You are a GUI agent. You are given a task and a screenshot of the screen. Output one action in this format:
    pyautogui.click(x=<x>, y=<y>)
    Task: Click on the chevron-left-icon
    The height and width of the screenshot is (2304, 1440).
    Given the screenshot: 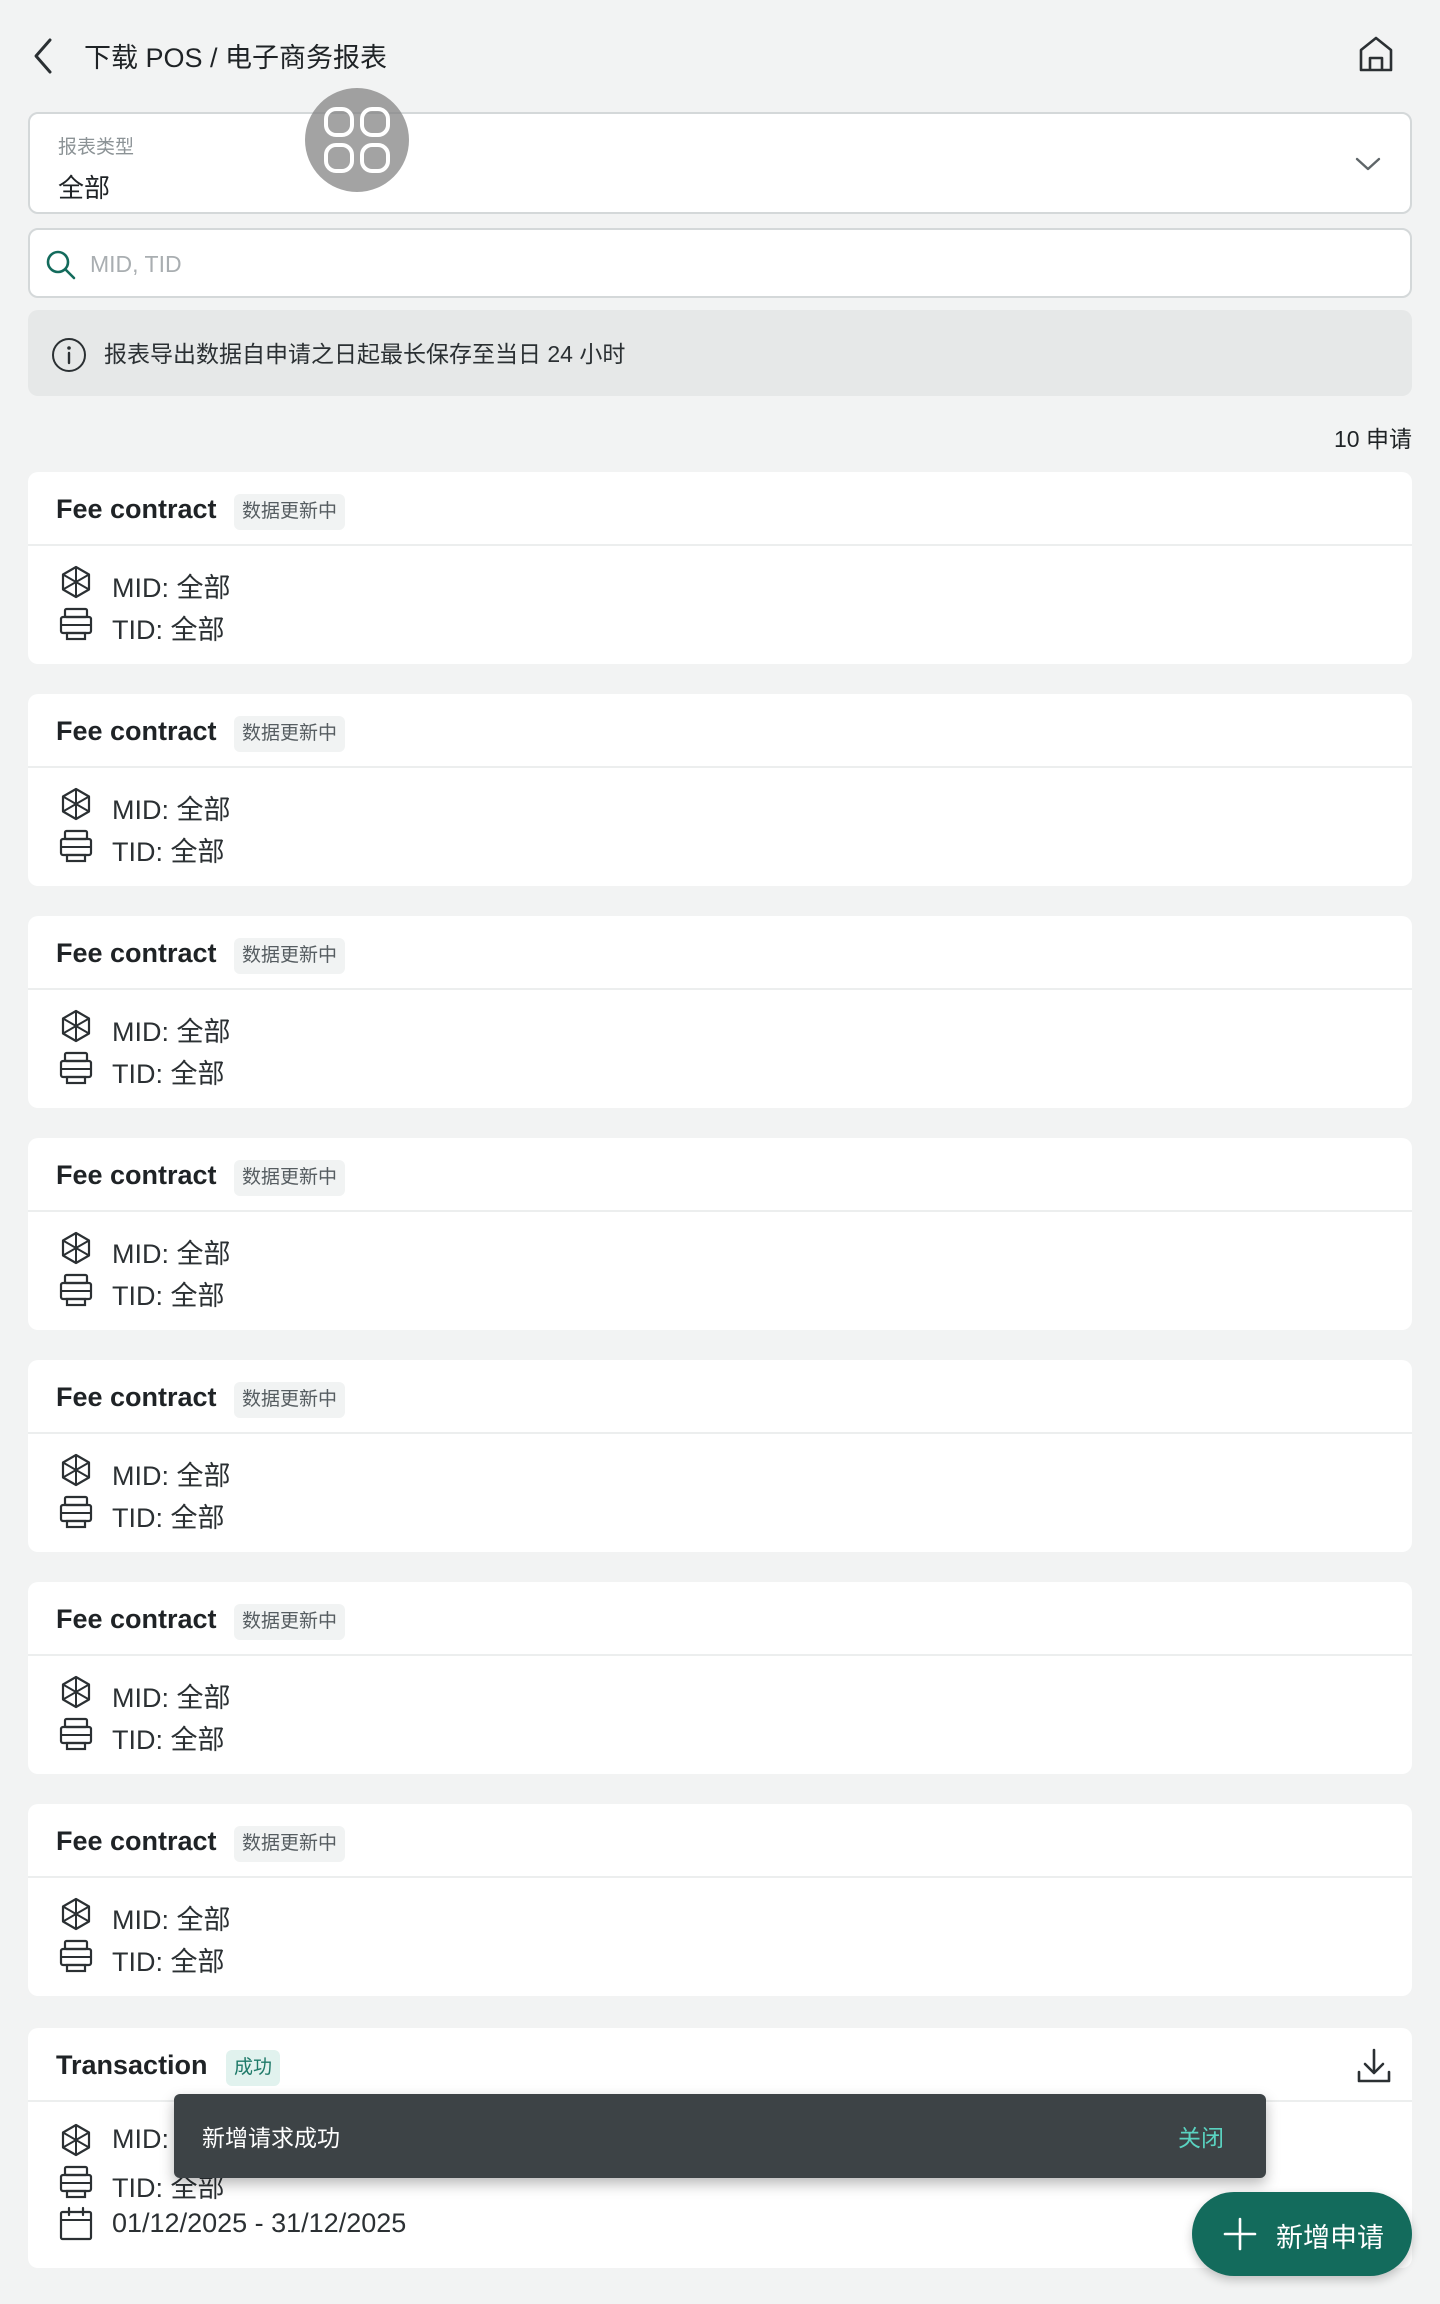 What is the action you would take?
    pyautogui.click(x=43, y=56)
    